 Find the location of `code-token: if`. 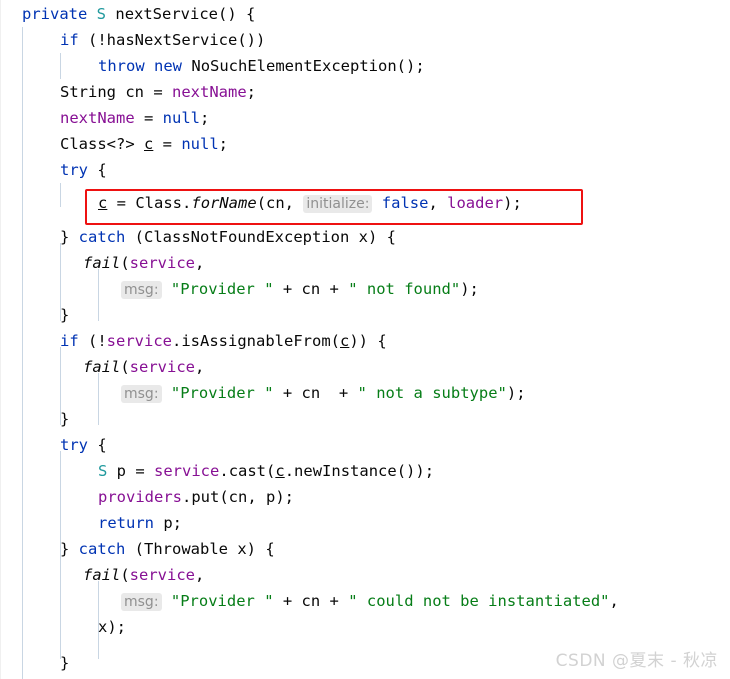

code-token: if is located at coordinates (69, 341).